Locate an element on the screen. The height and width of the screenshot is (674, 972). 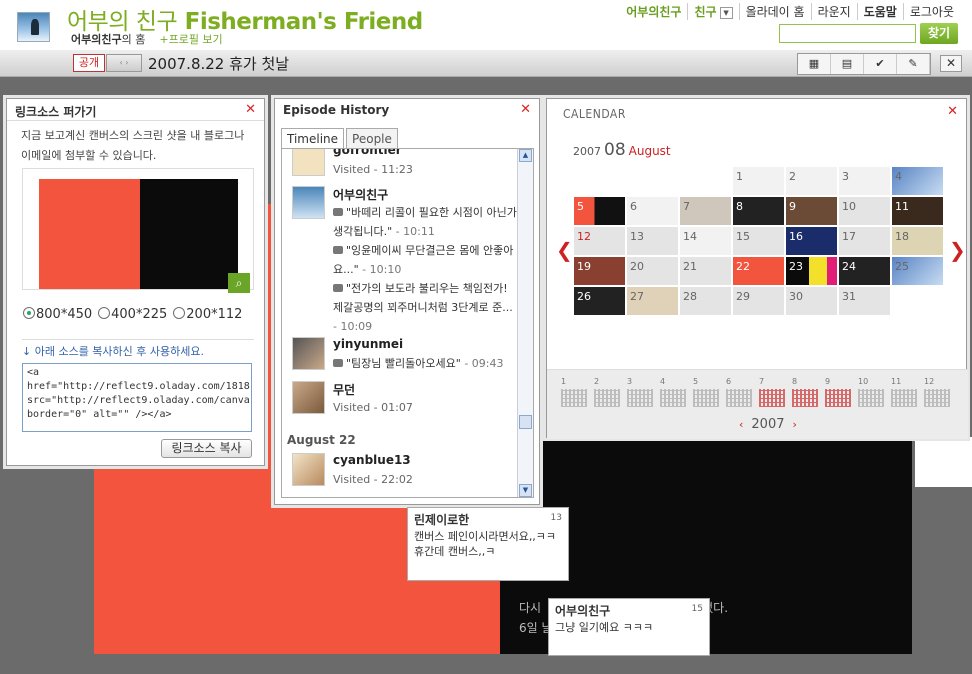
nav-oladay-home: 올라데이 홈 is located at coordinates (774, 11).